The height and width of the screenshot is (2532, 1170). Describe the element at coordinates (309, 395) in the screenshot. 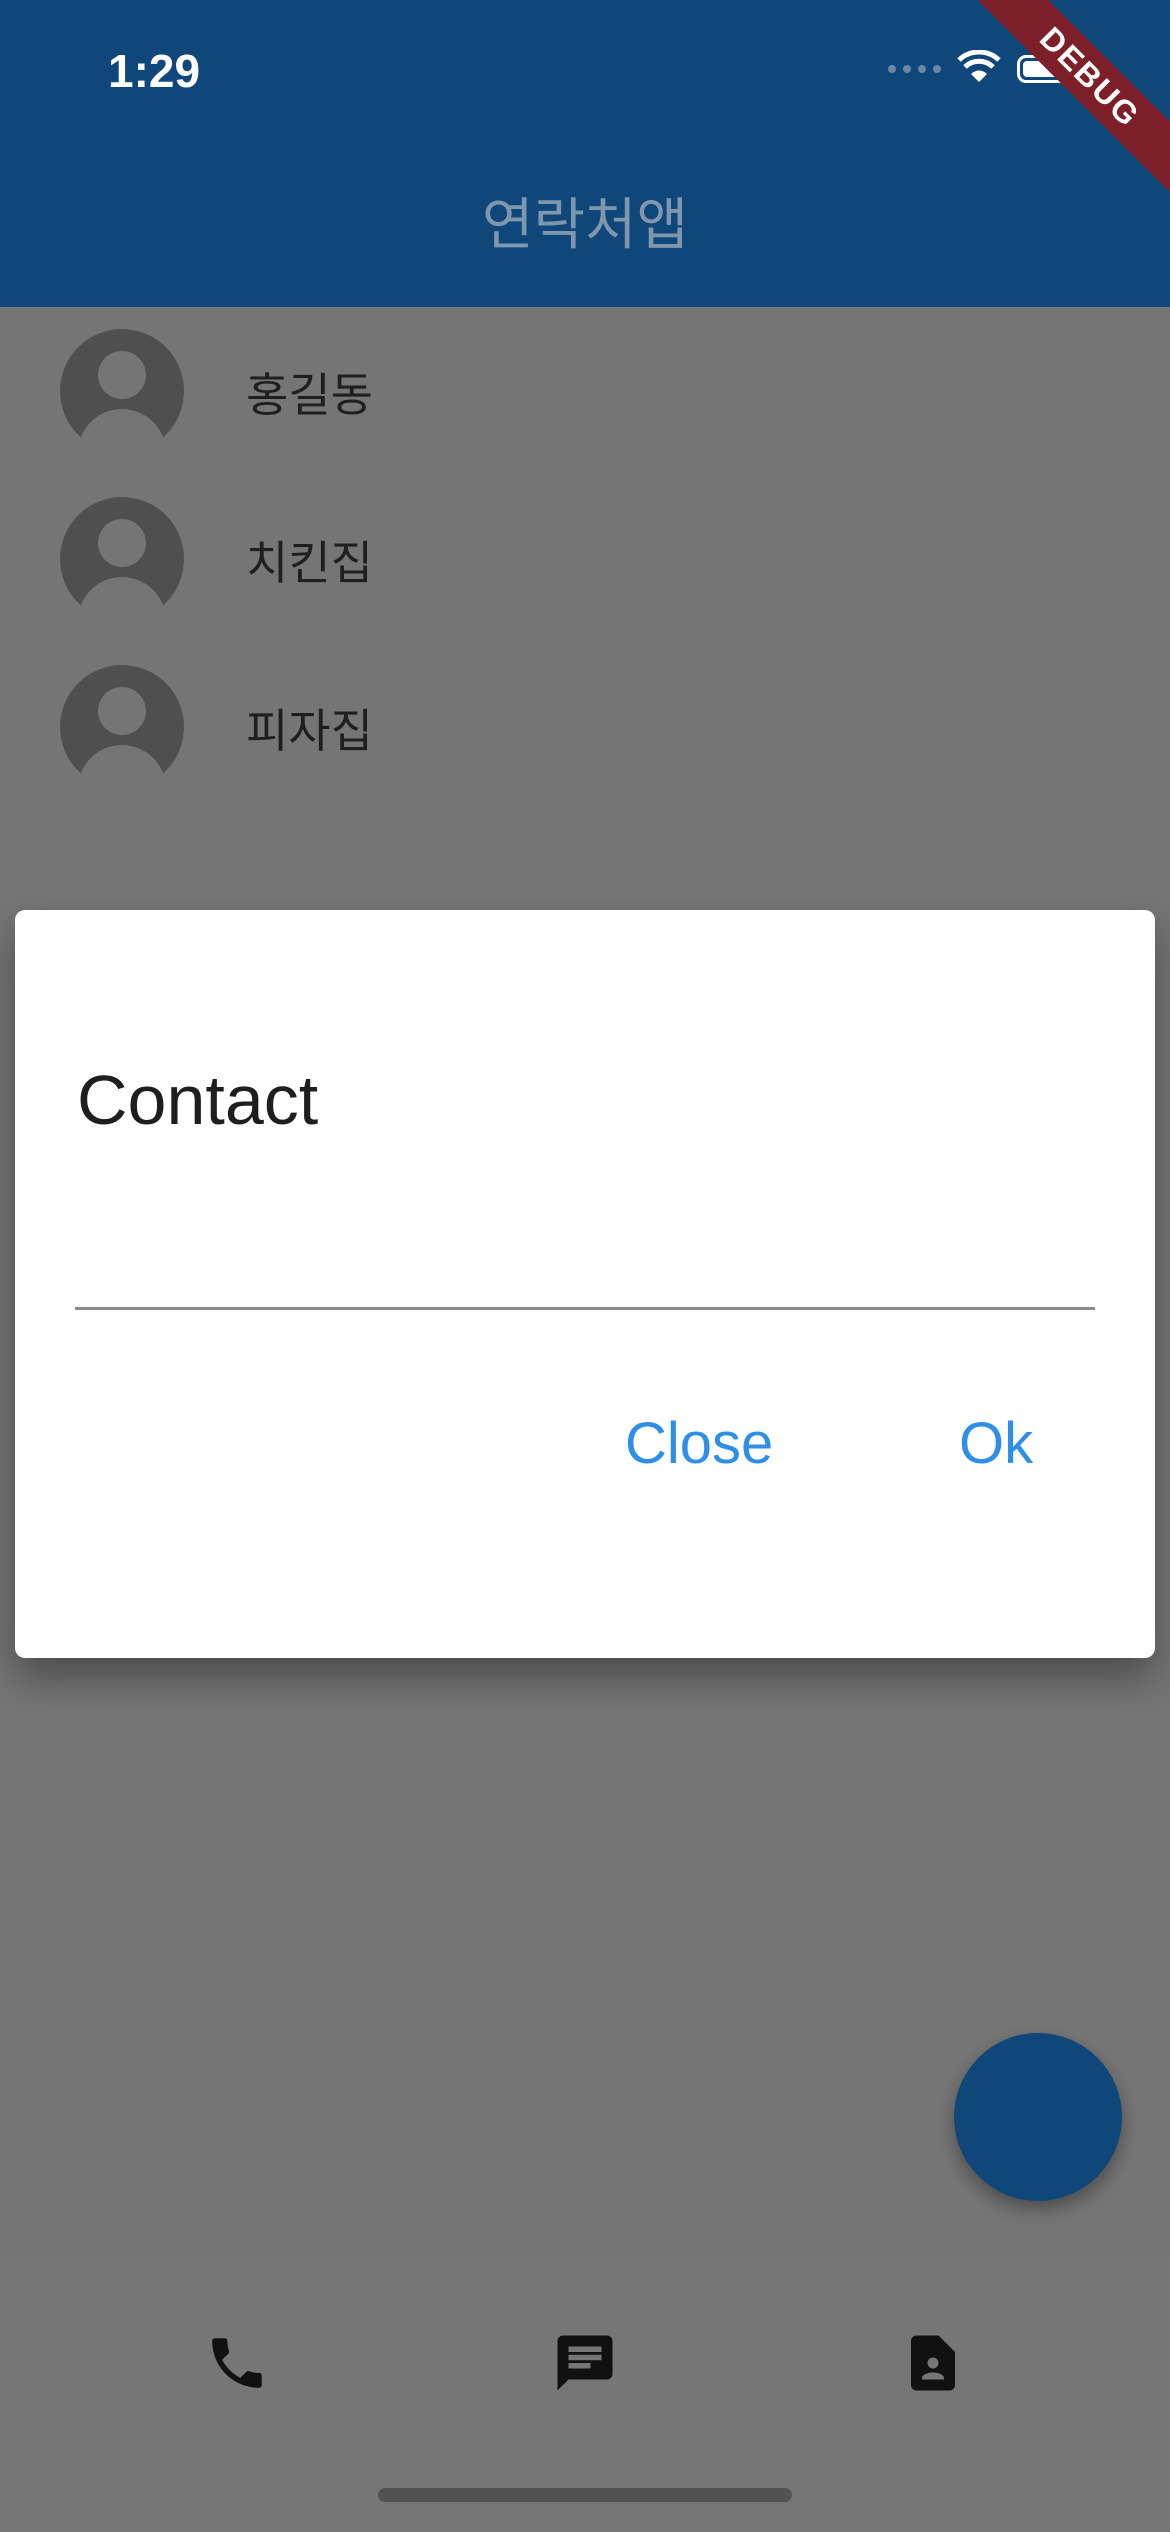

I see `contact-name: 홍길동` at that location.